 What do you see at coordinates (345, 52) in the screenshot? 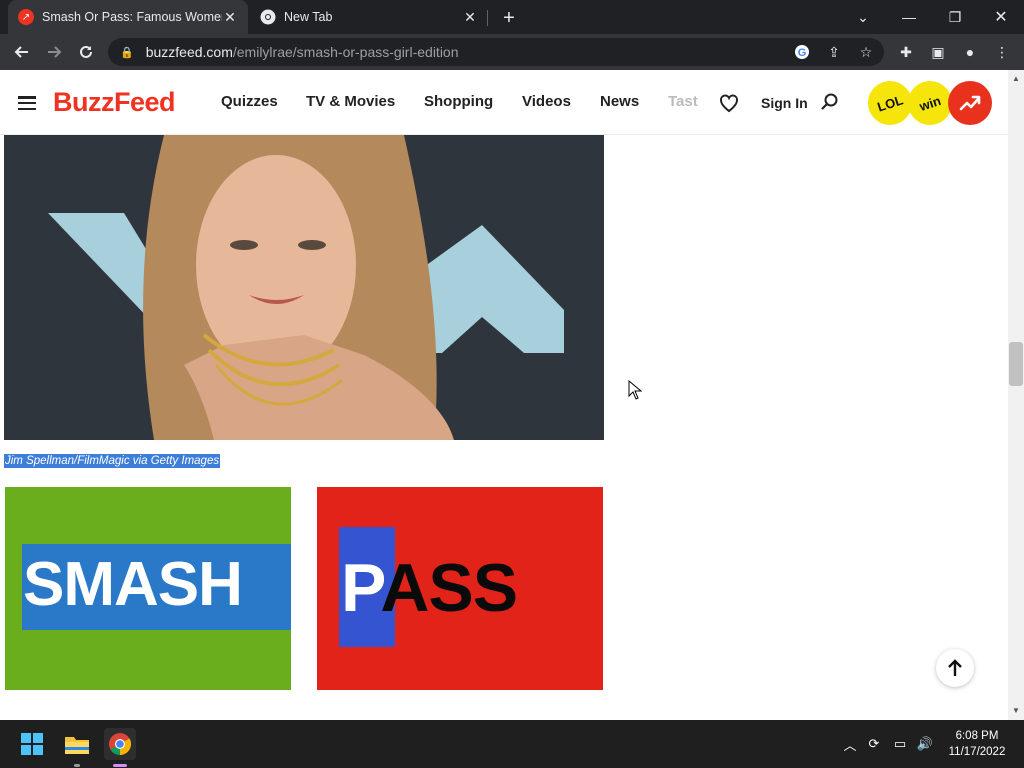
I see `url-path: /emilylrae/smash-or-pass-girl-edition` at bounding box center [345, 52].